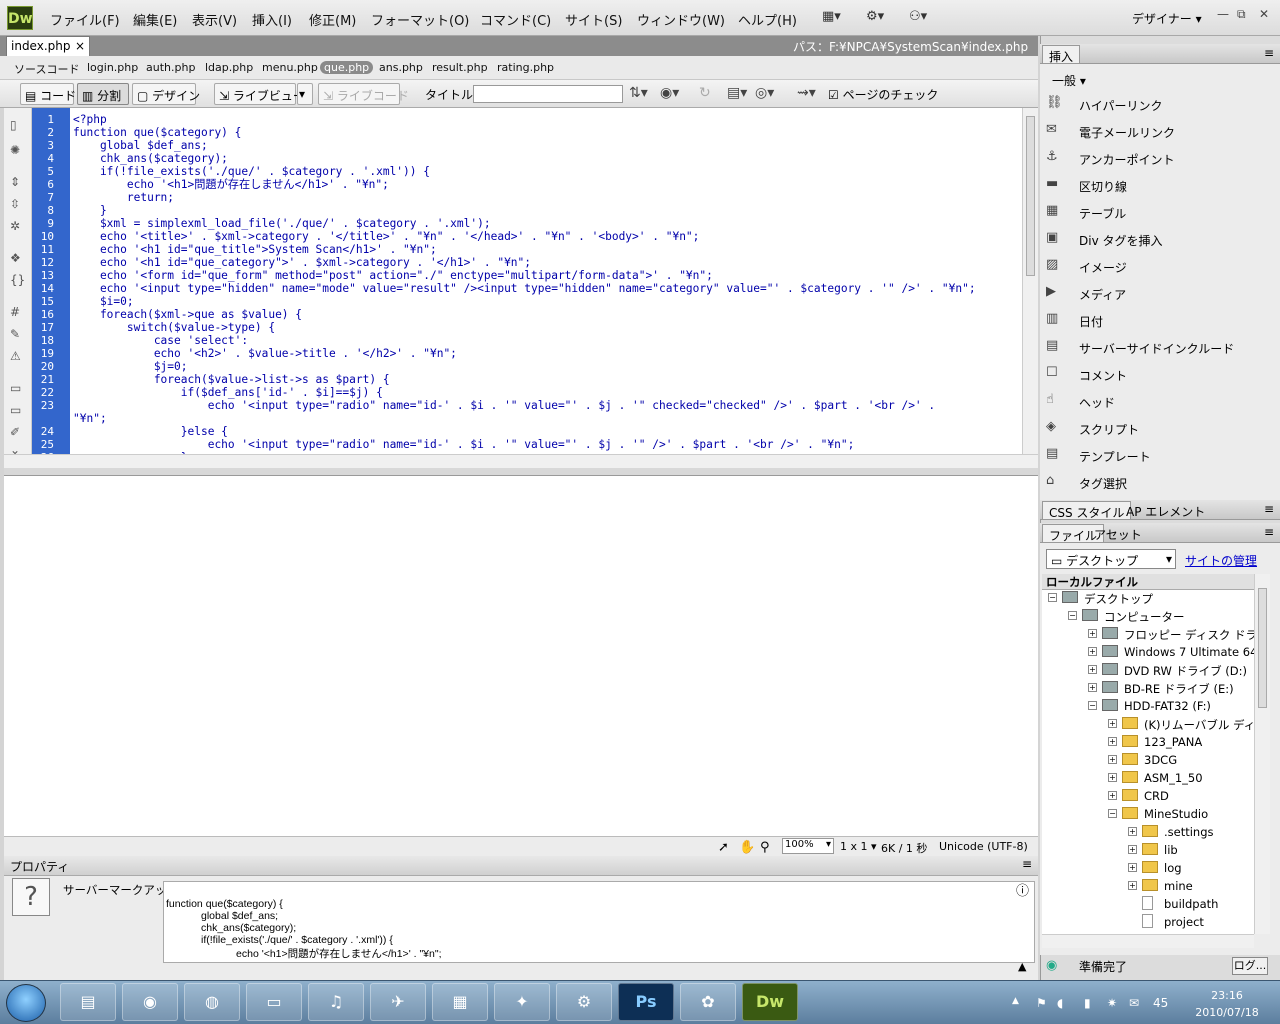 This screenshot has width=1280, height=1024. What do you see at coordinates (229, 67) in the screenshot?
I see `related-file-ldap: ldap.php` at bounding box center [229, 67].